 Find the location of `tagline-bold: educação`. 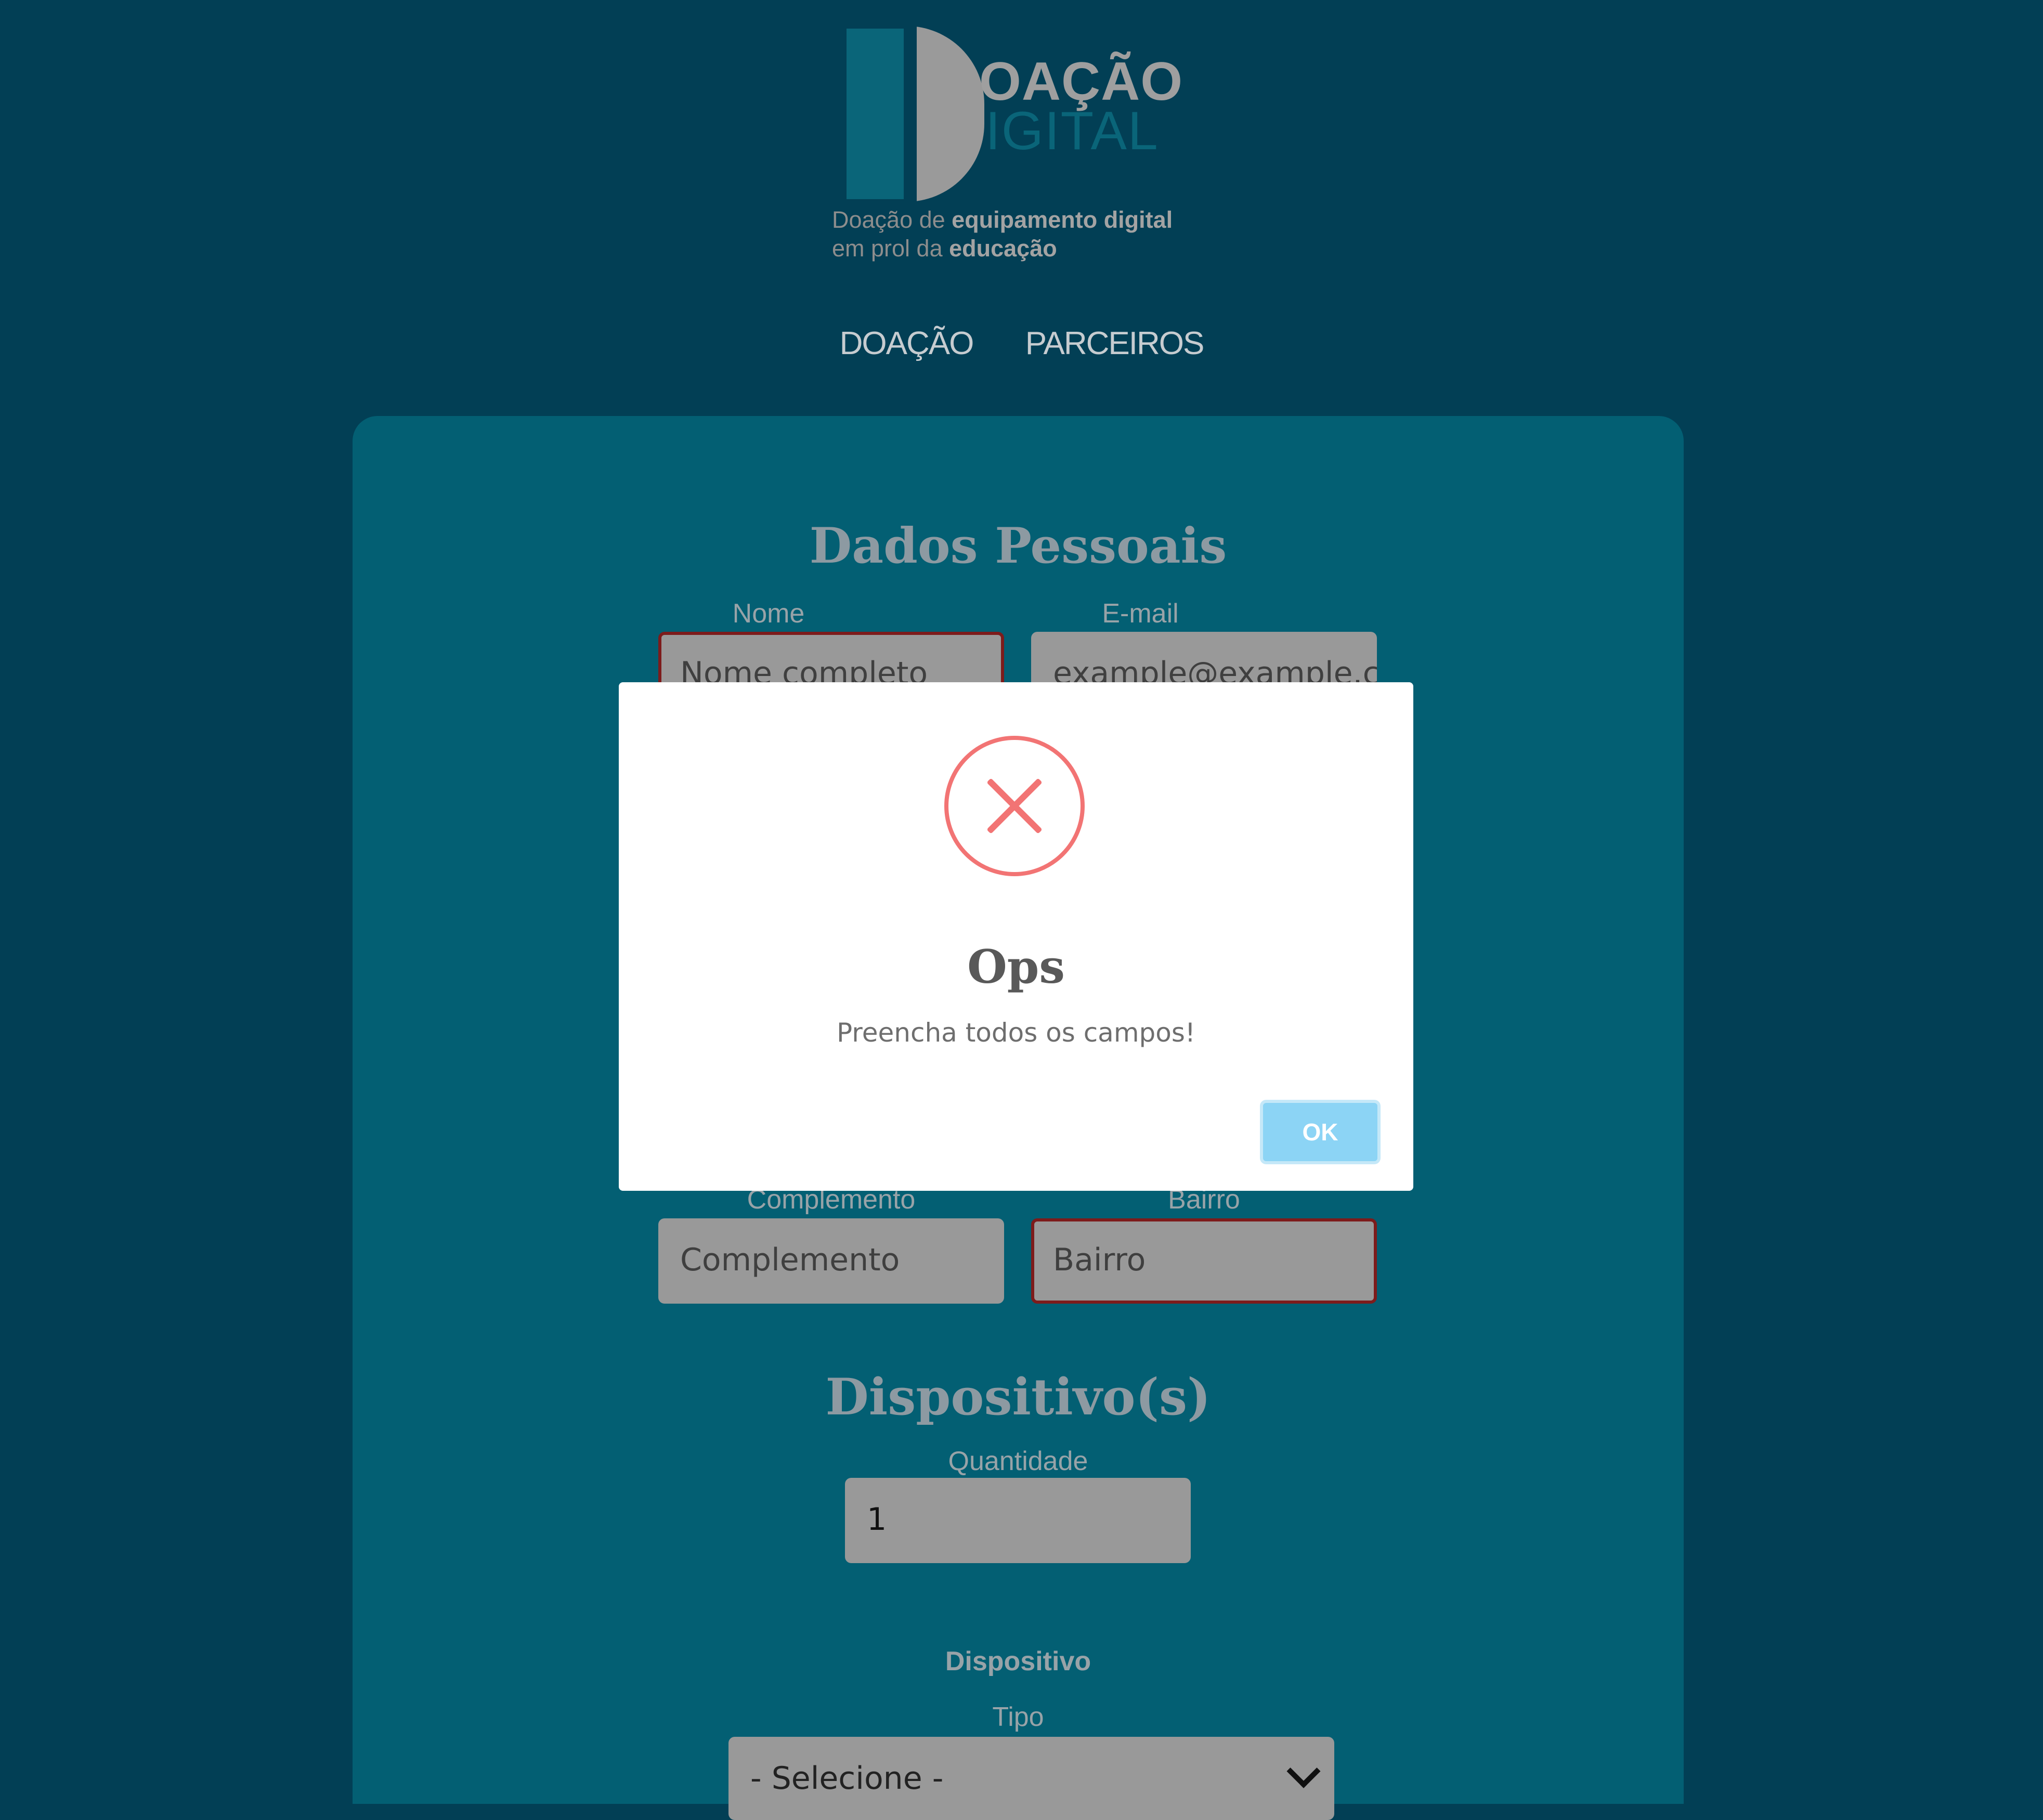

tagline-bold: educação is located at coordinates (1003, 249).